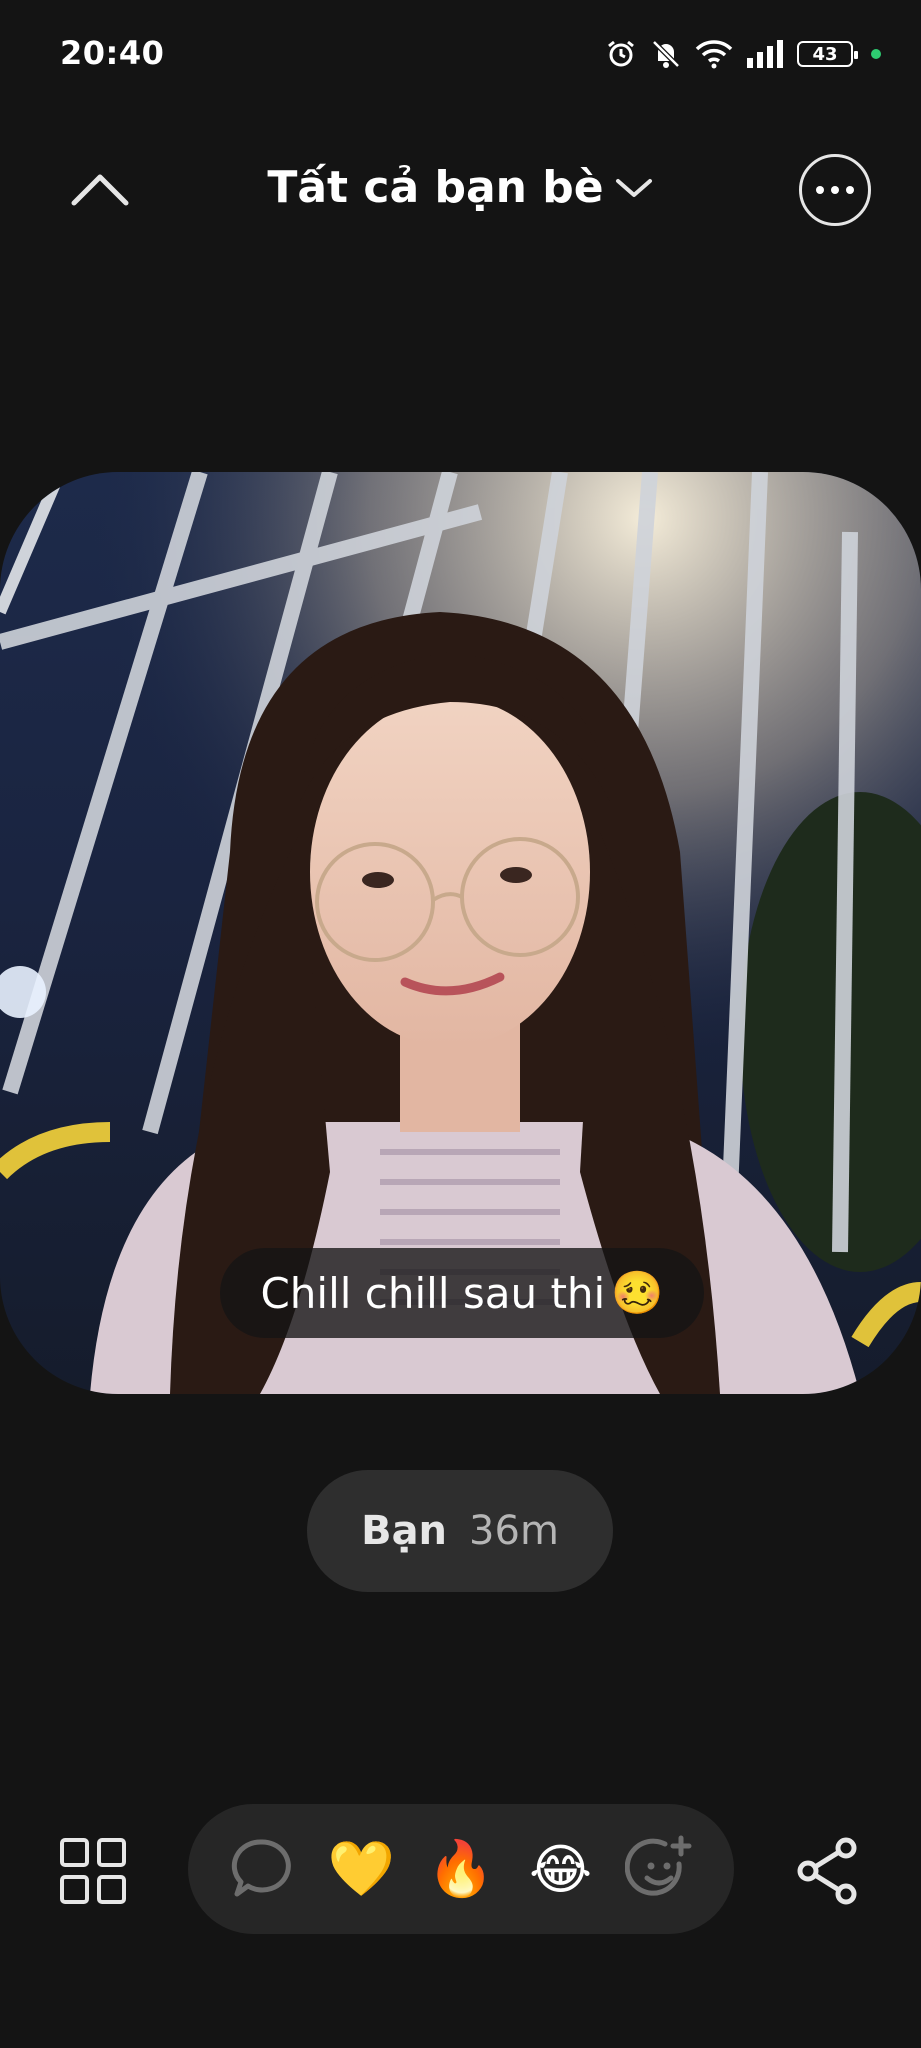 The image size is (921, 2048). Describe the element at coordinates (361, 1869) in the screenshot. I see `reaction-heart-button: 💛` at that location.